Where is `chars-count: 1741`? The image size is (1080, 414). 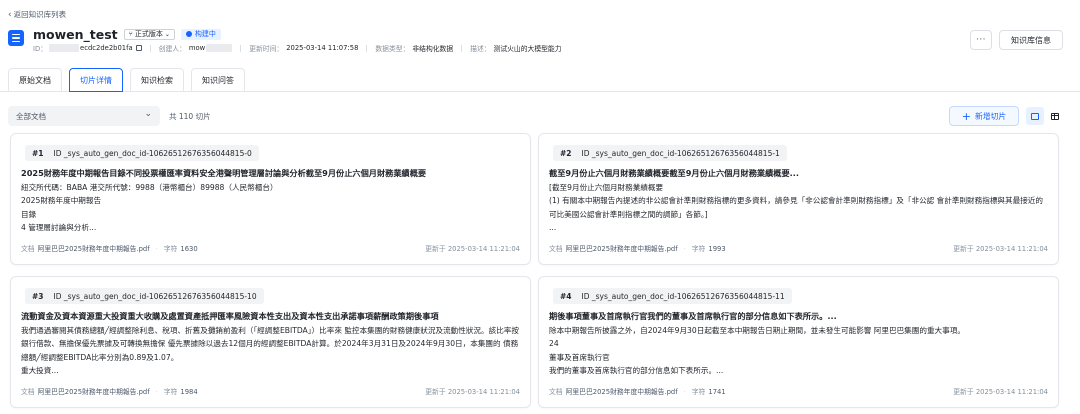 chars-count: 1741 is located at coordinates (717, 392).